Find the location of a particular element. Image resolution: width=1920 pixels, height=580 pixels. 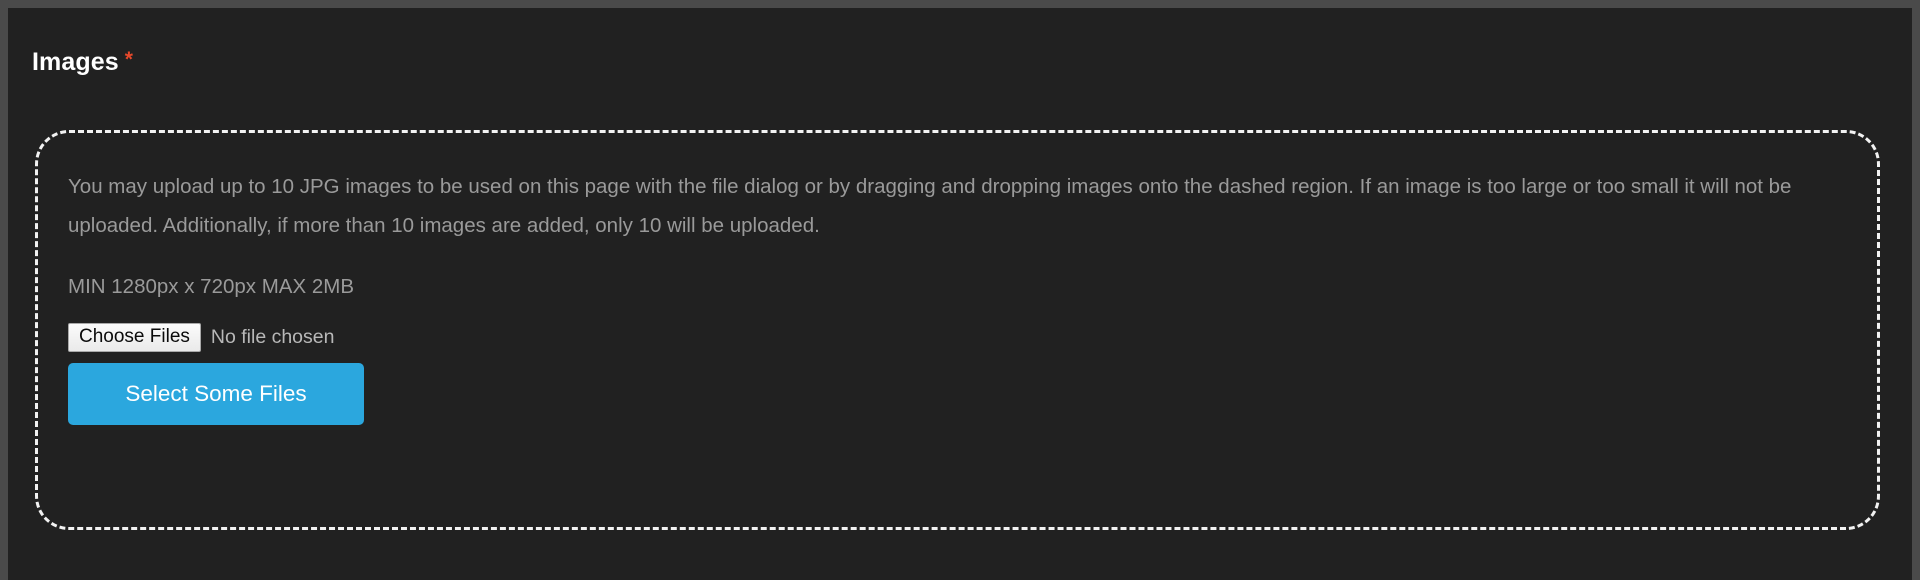

page-title: Images * is located at coordinates (82, 62).